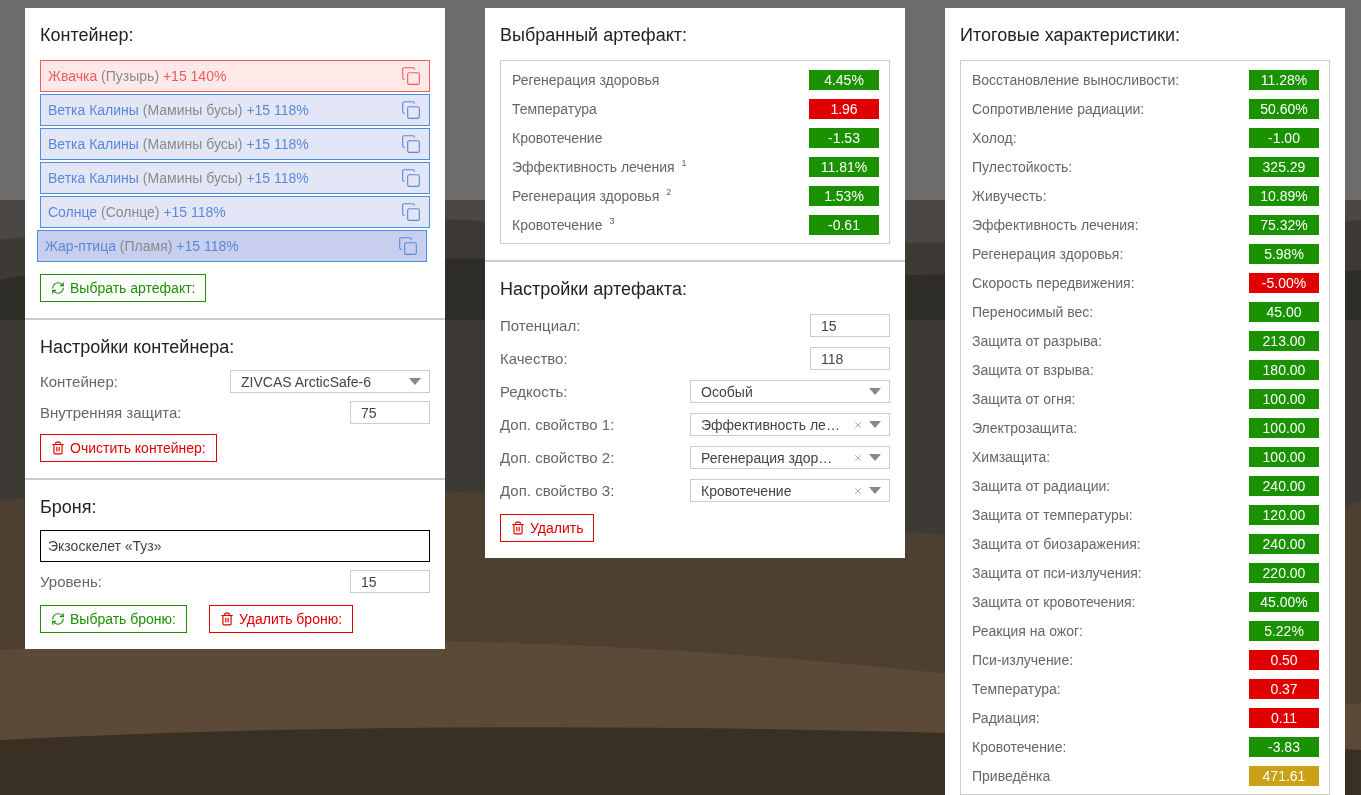 Image resolution: width=1361 pixels, height=795 pixels. What do you see at coordinates (1024, 398) in the screenshot?
I see `stat-label: Защита от огня:` at bounding box center [1024, 398].